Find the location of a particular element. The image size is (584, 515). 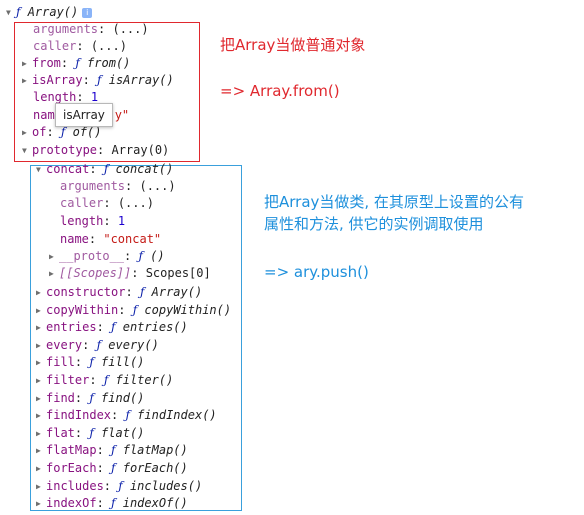

method-every: ▶ every: ƒ every() is located at coordinates (97, 345).